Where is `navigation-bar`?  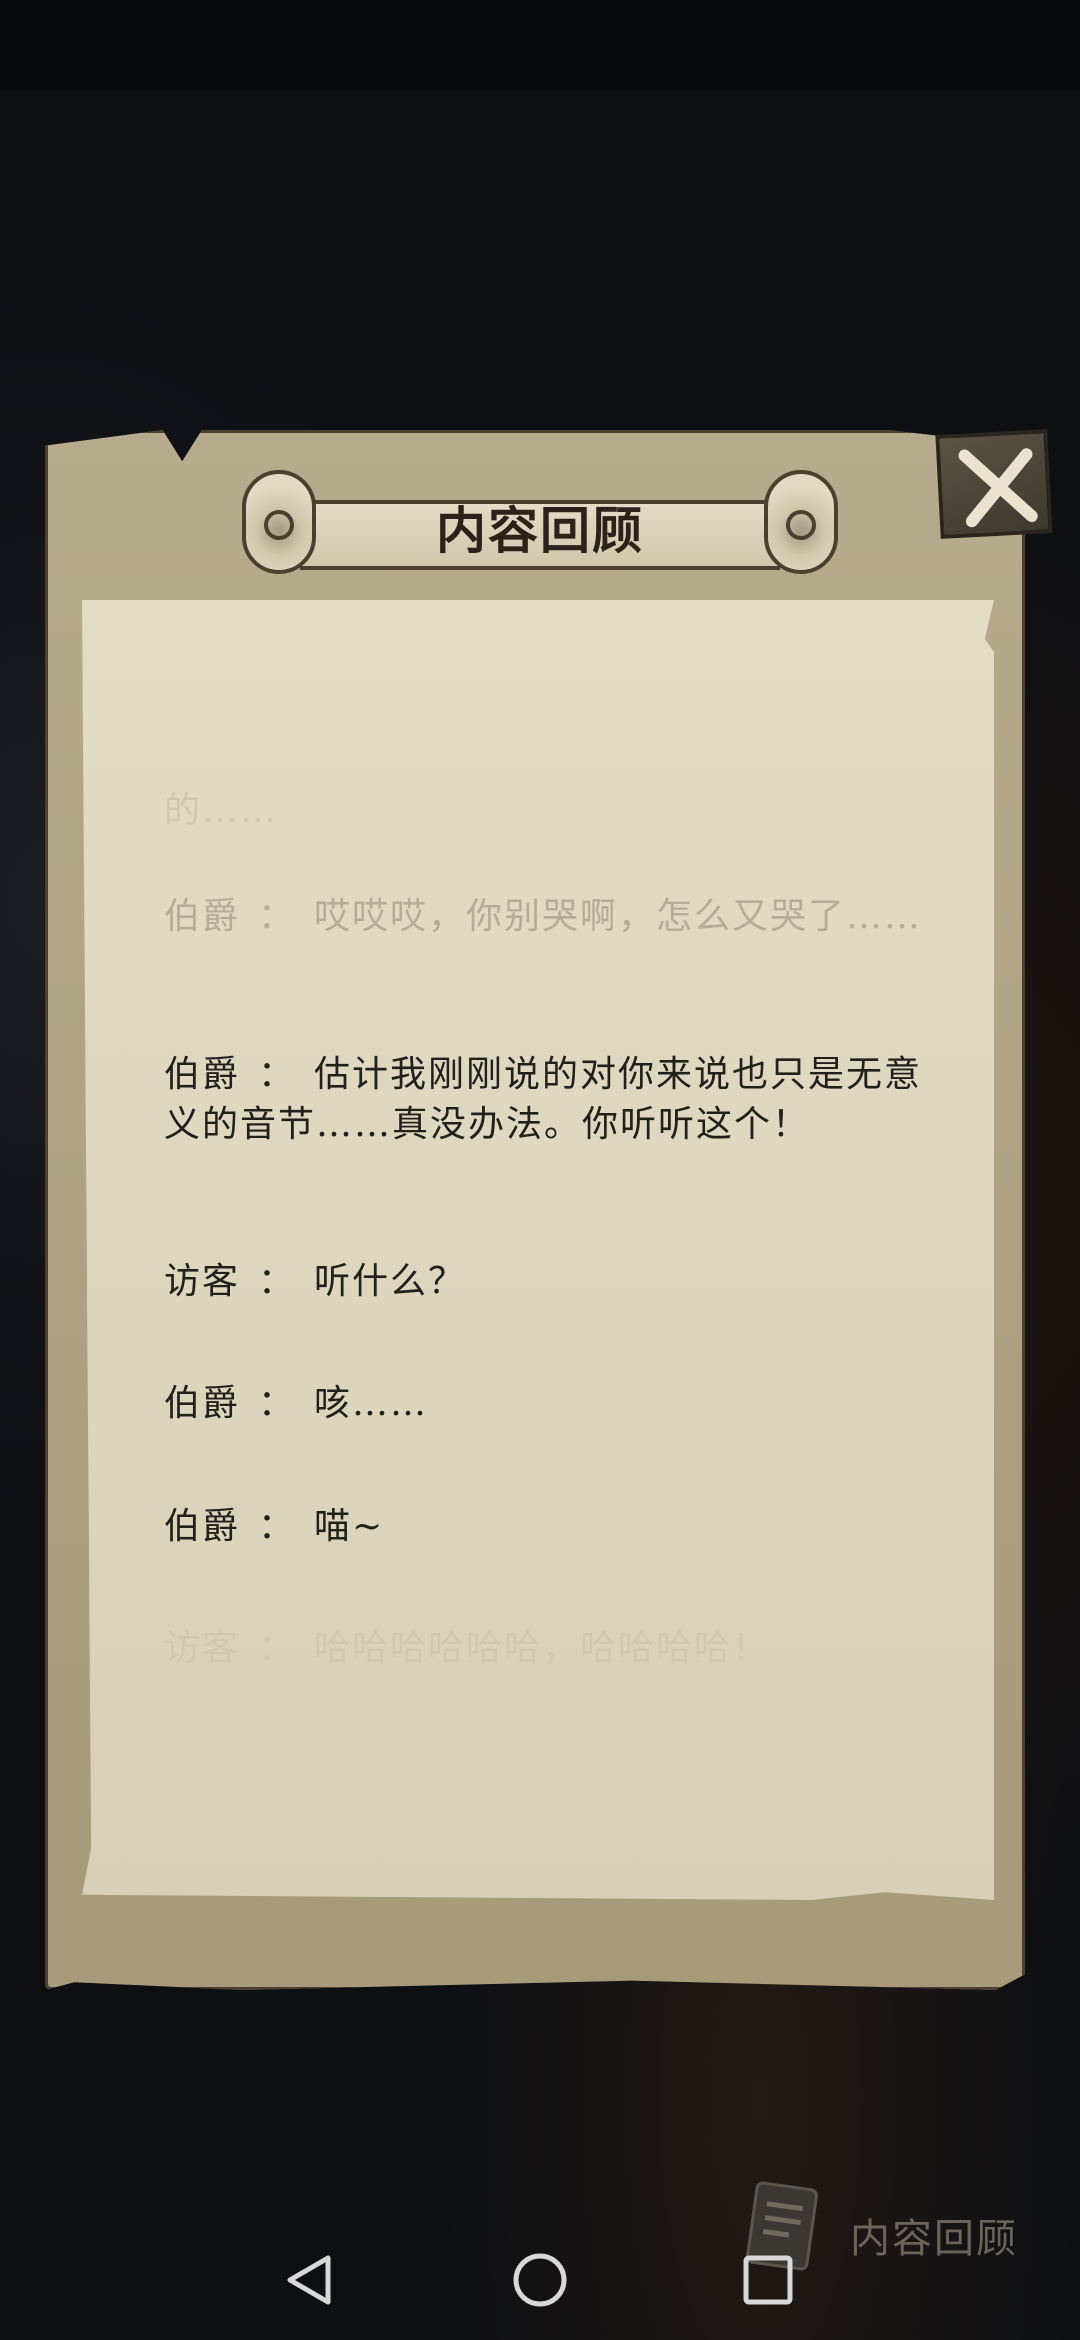
navigation-bar is located at coordinates (540, 2280).